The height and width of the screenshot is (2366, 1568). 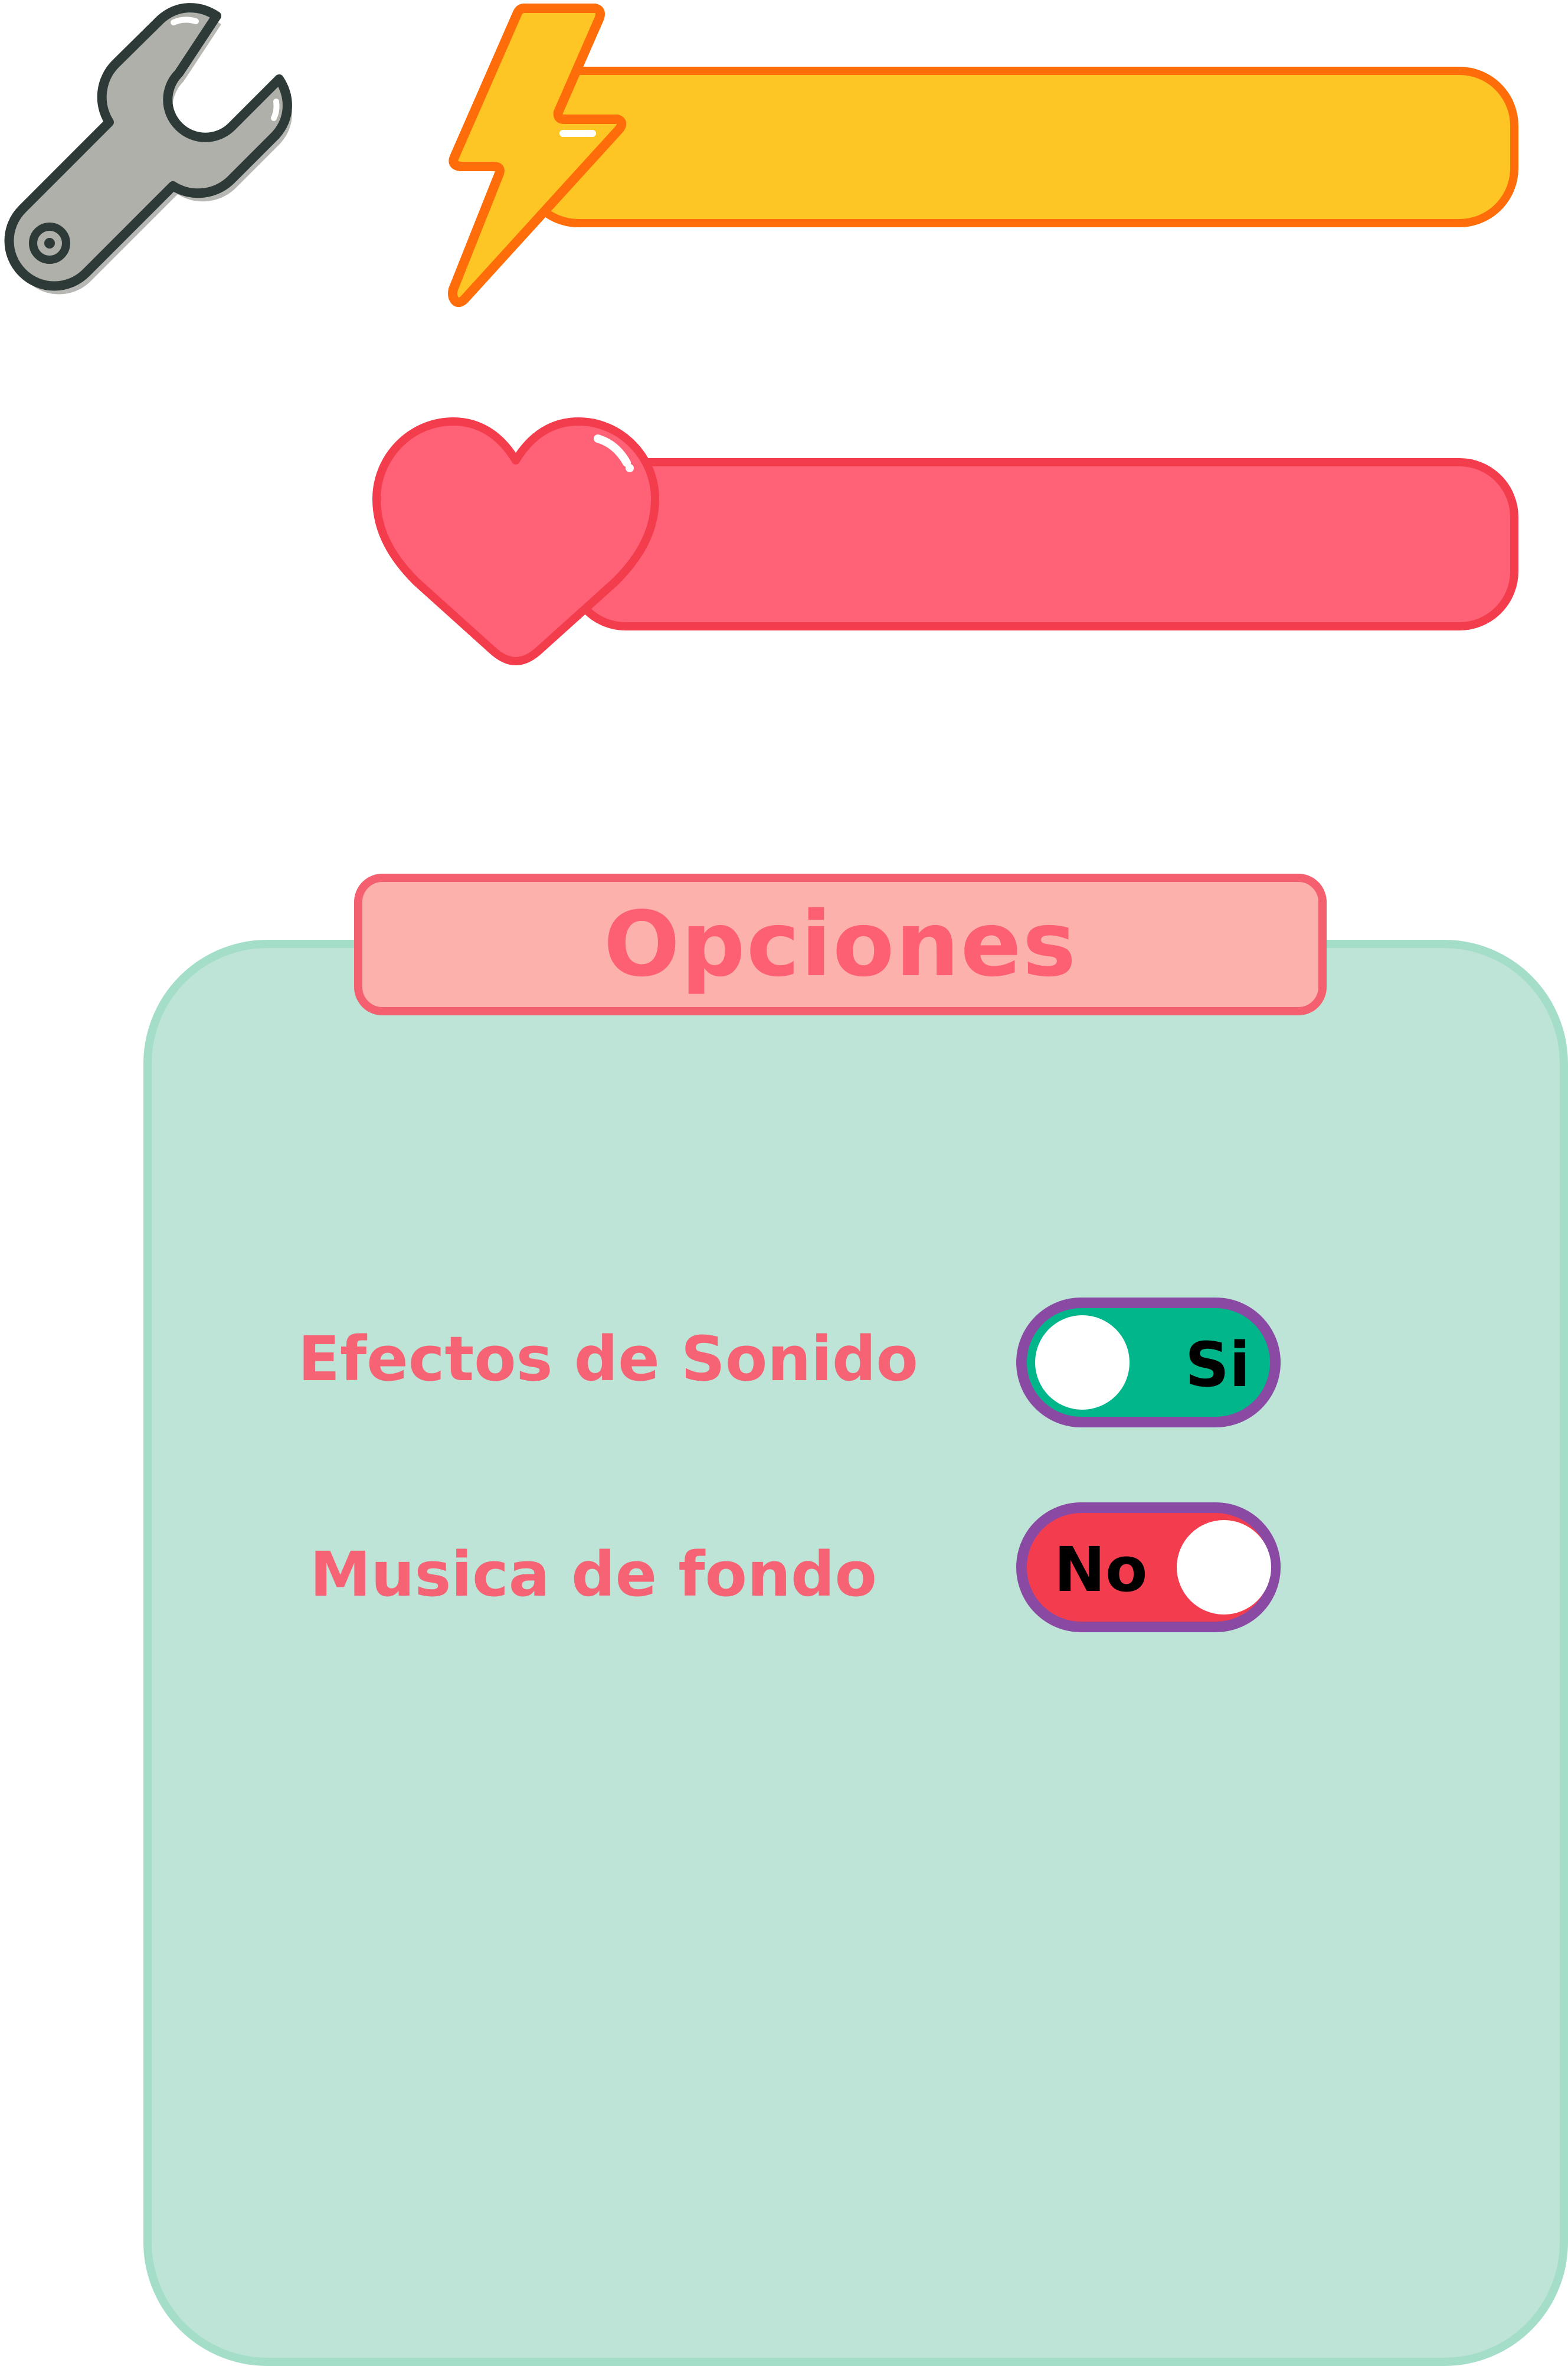 What do you see at coordinates (147, 153) in the screenshot?
I see `wrench-icon` at bounding box center [147, 153].